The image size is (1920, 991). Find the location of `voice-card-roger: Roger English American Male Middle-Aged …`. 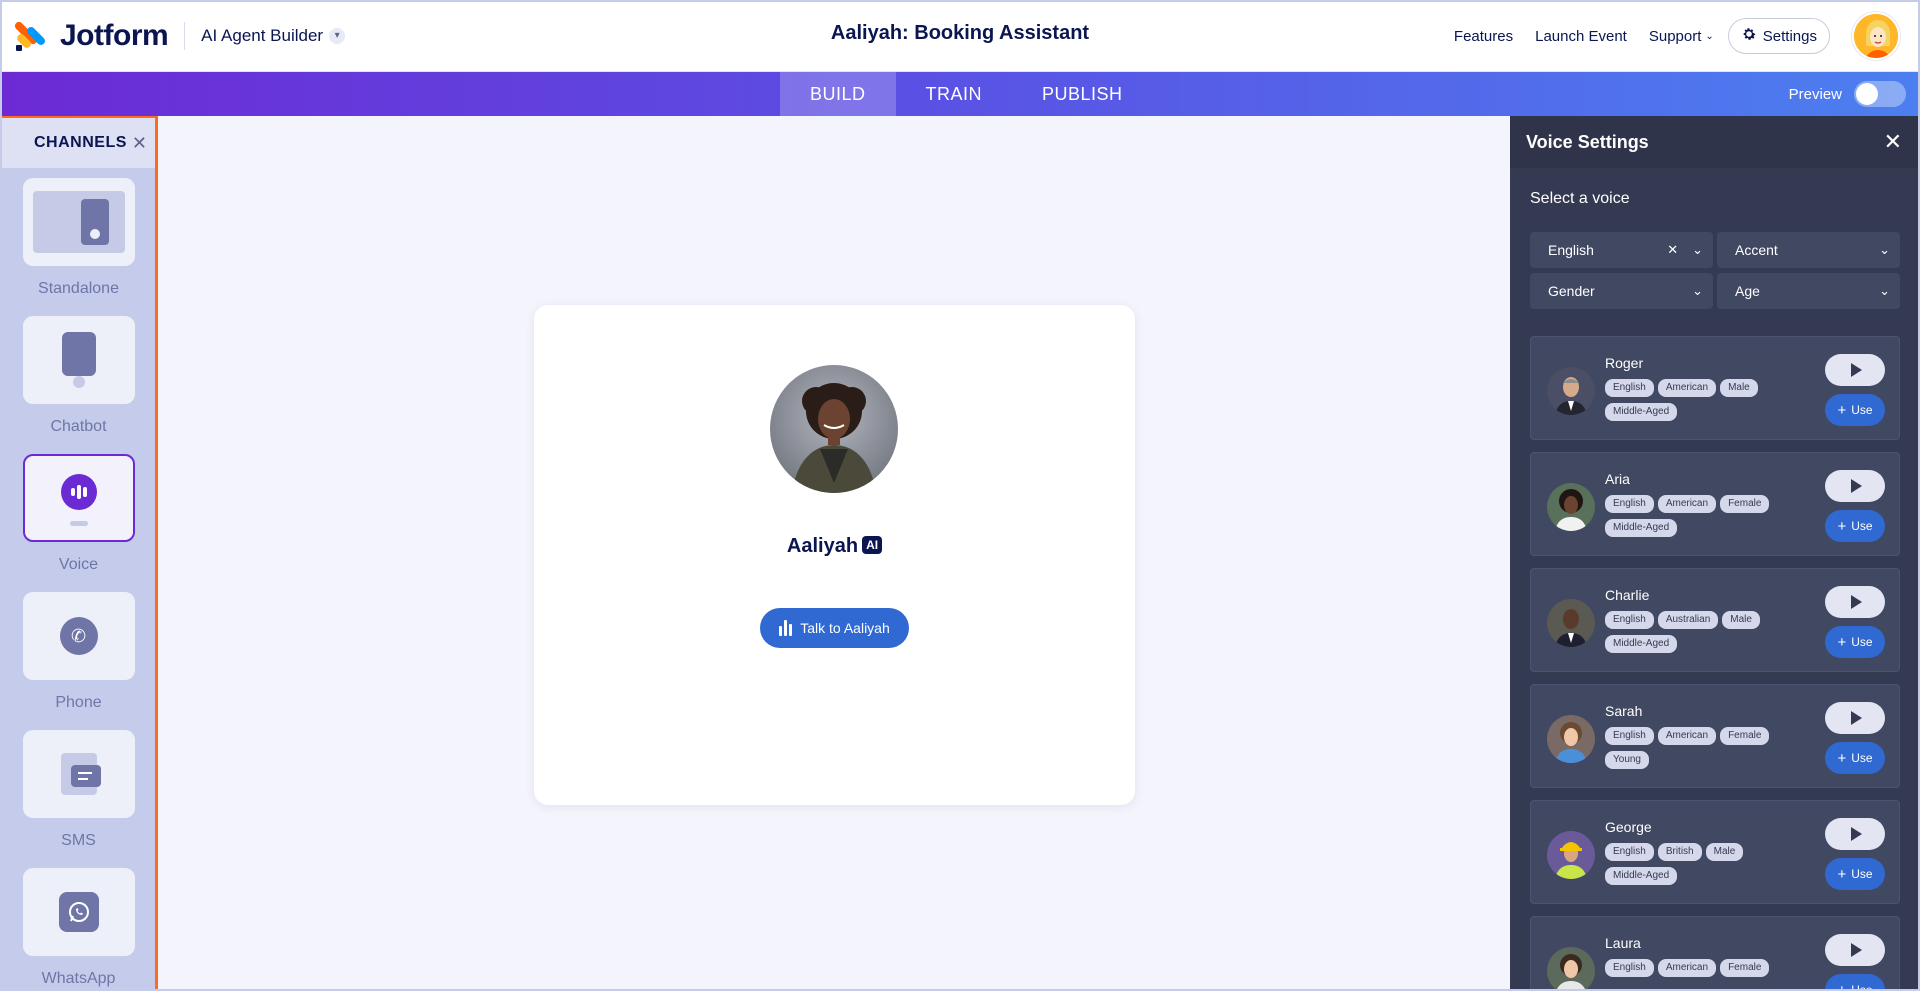

voice-card-roger: Roger English American Male Middle-Aged … is located at coordinates (1715, 388).